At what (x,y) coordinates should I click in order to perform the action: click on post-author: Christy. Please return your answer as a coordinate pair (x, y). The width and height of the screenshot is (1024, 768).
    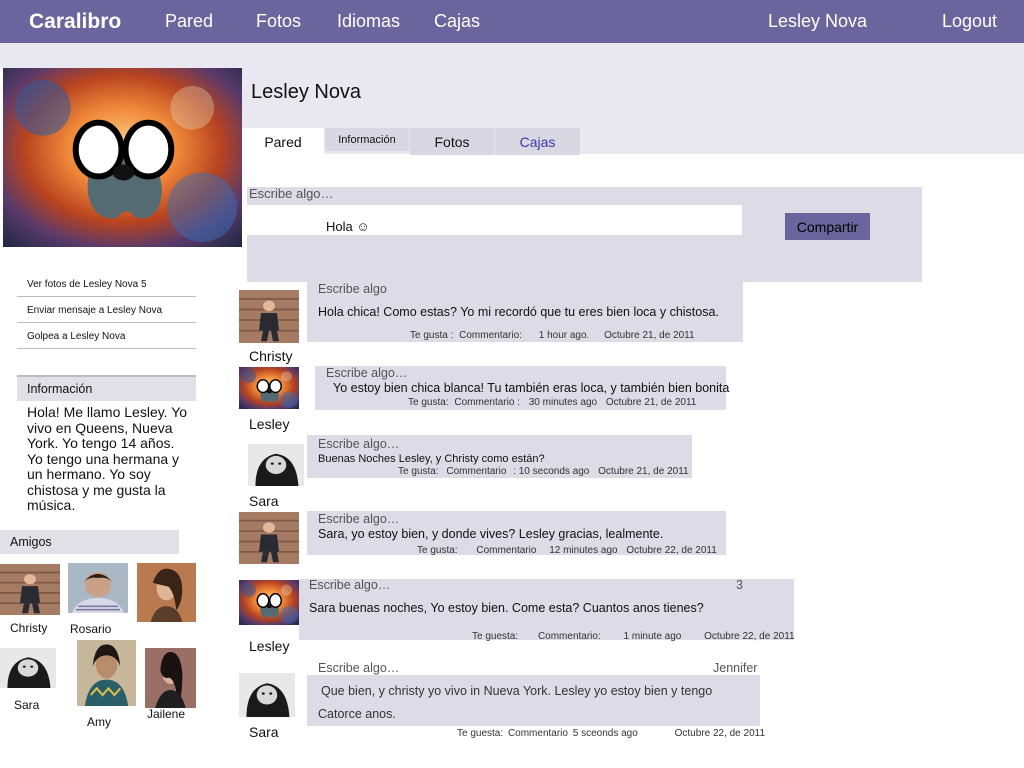
    Looking at the image, I should click on (271, 356).